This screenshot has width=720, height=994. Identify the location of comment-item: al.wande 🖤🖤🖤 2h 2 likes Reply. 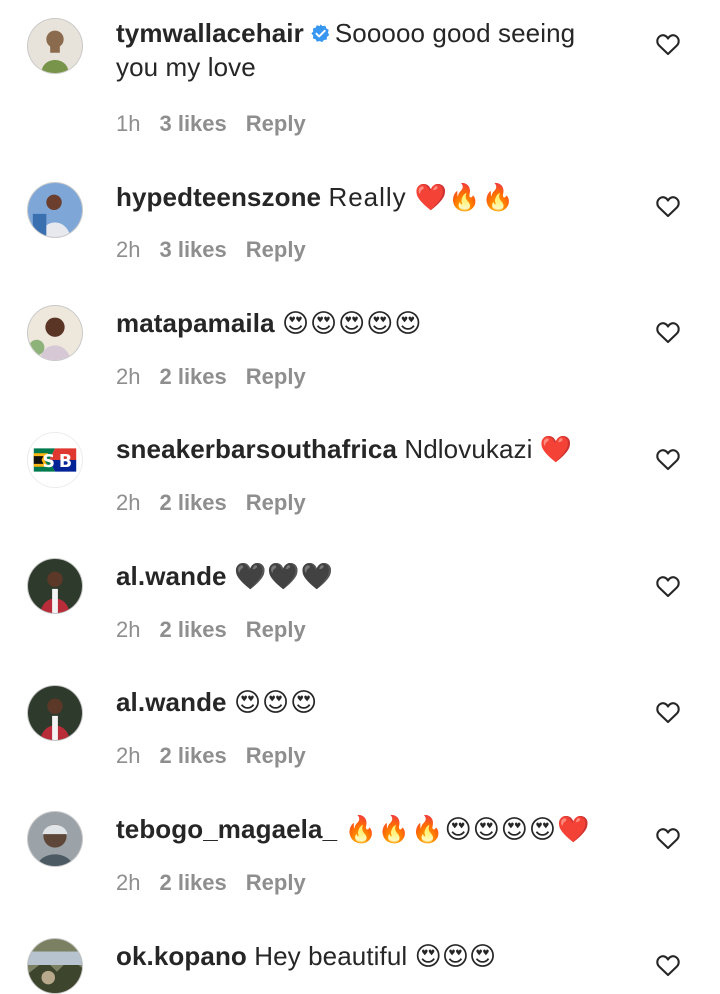
(360, 592).